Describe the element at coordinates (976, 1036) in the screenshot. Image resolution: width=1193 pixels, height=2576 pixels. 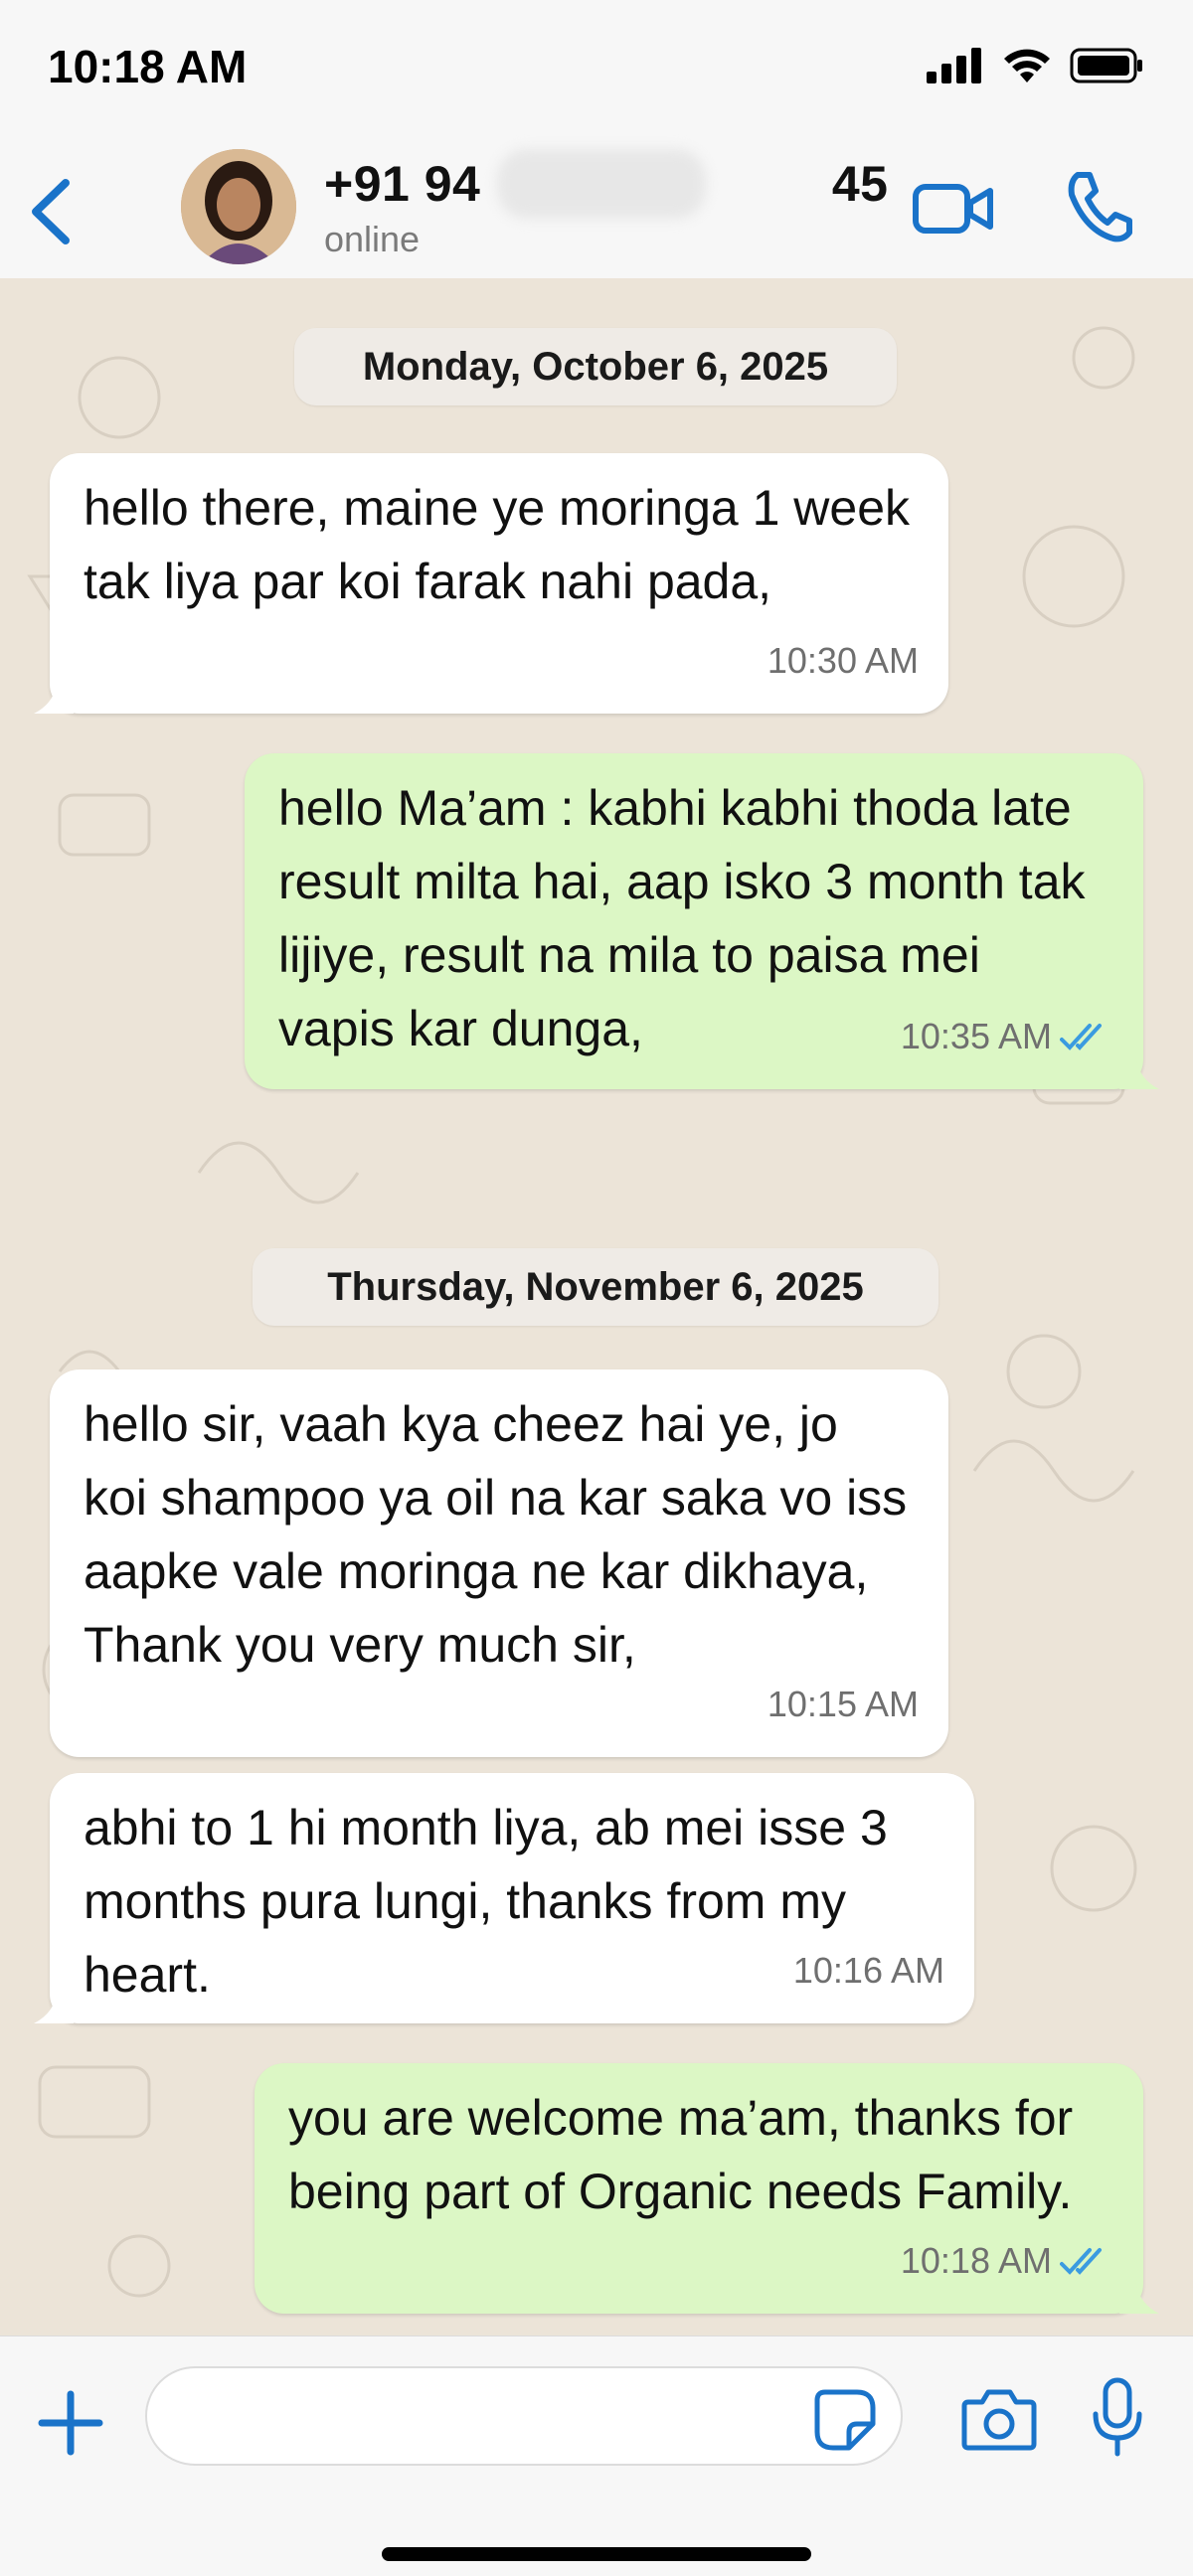
I see `message-time: 10:35 AM` at that location.